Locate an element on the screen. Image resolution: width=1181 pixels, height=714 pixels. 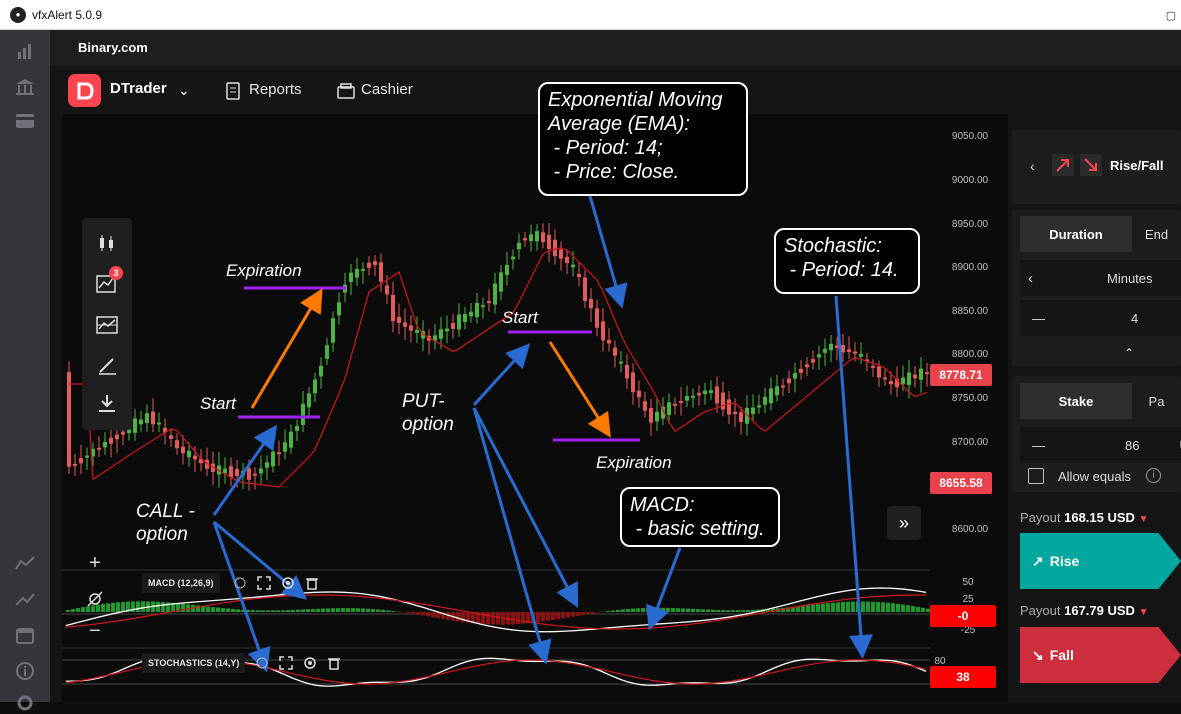
price-axis-tick: 8900.00 is located at coordinates (970, 267).